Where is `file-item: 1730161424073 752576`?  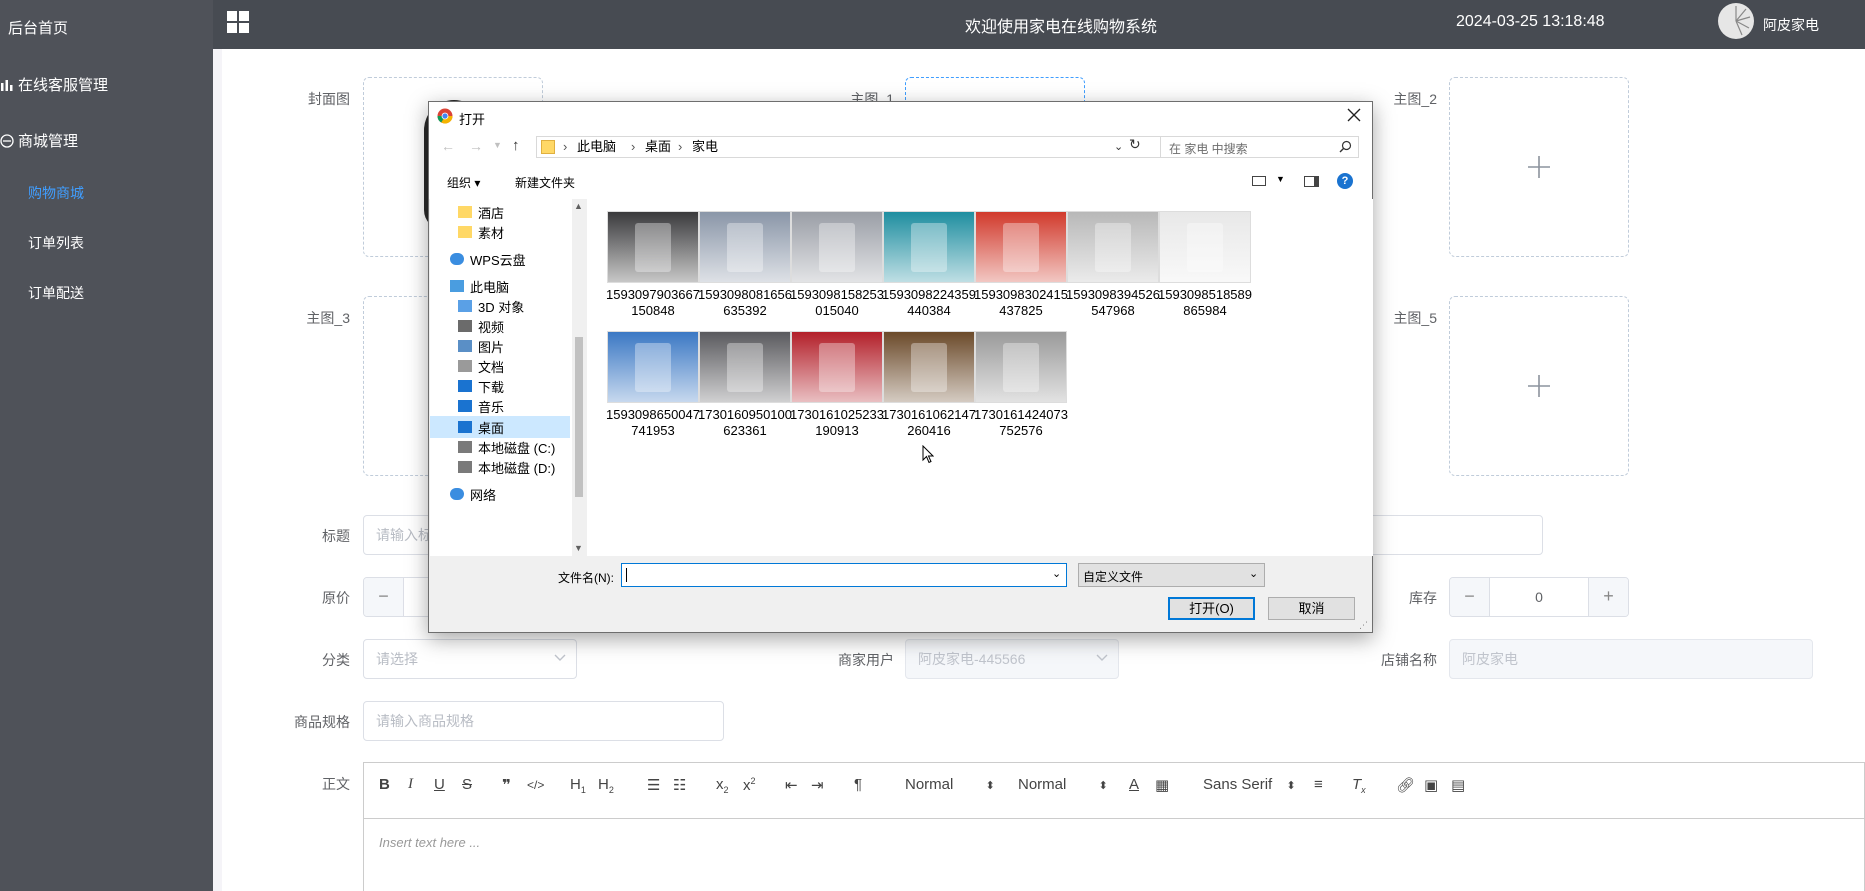
file-item: 1730161424073 752576 is located at coordinates (1021, 385).